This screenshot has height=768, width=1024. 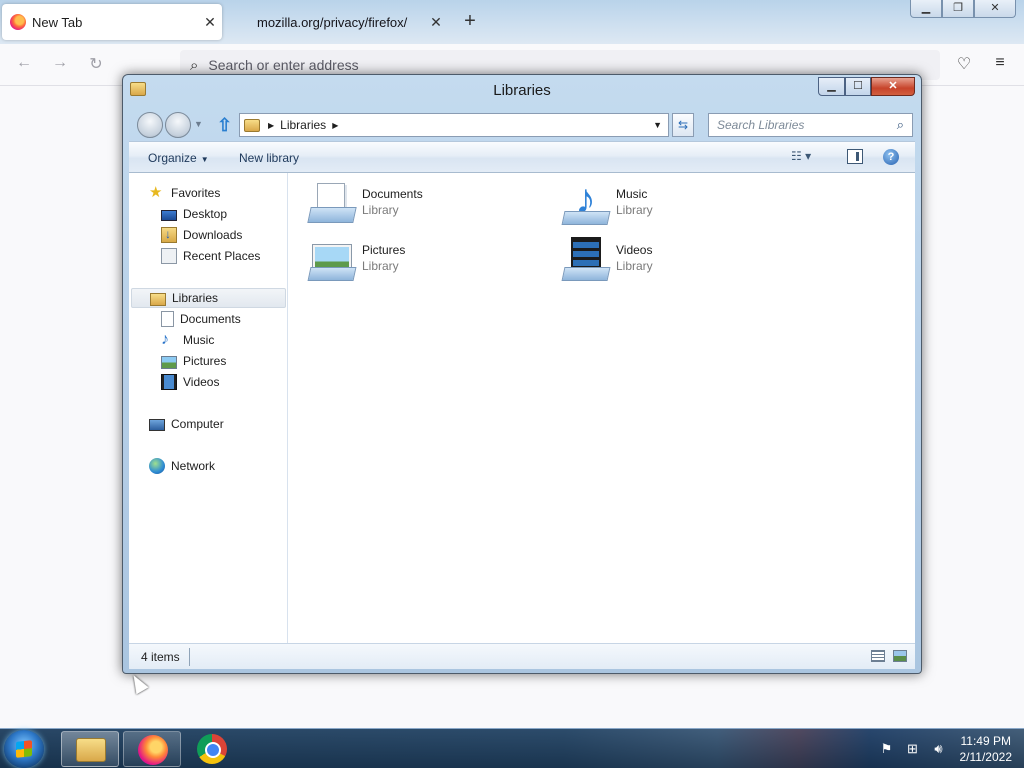 What do you see at coordinates (801, 156) in the screenshot?
I see `change-view-icon: ☷ ▾` at bounding box center [801, 156].